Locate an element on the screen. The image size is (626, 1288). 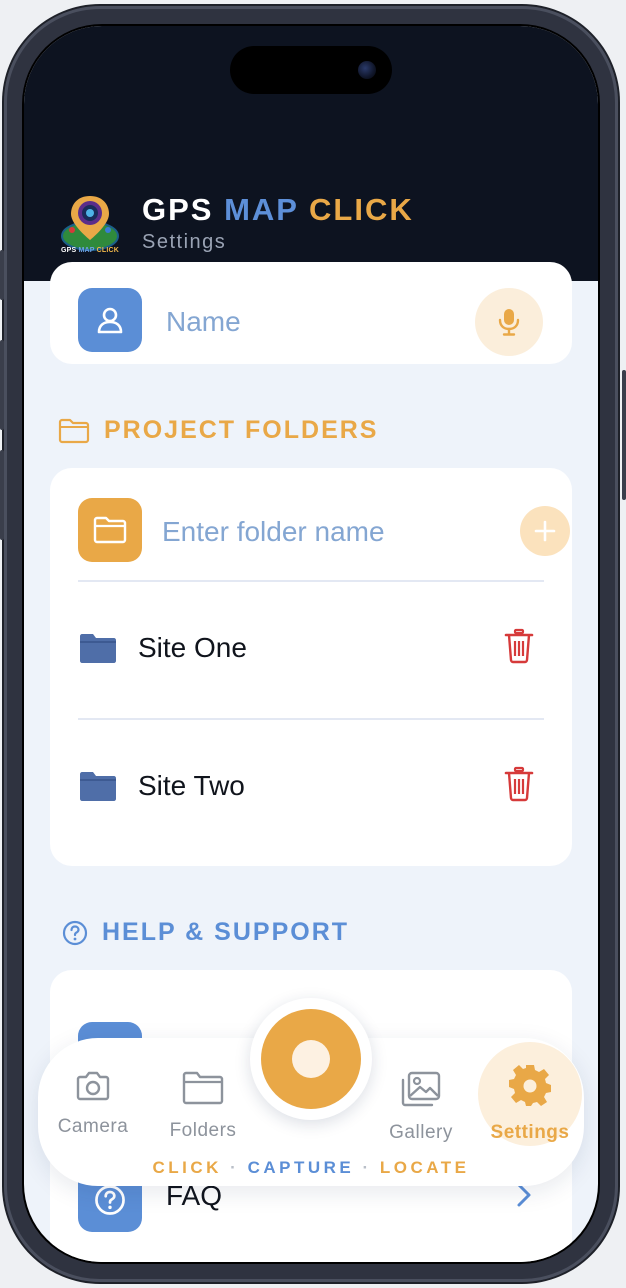
capture-button-core is located at coordinates (311, 1059).